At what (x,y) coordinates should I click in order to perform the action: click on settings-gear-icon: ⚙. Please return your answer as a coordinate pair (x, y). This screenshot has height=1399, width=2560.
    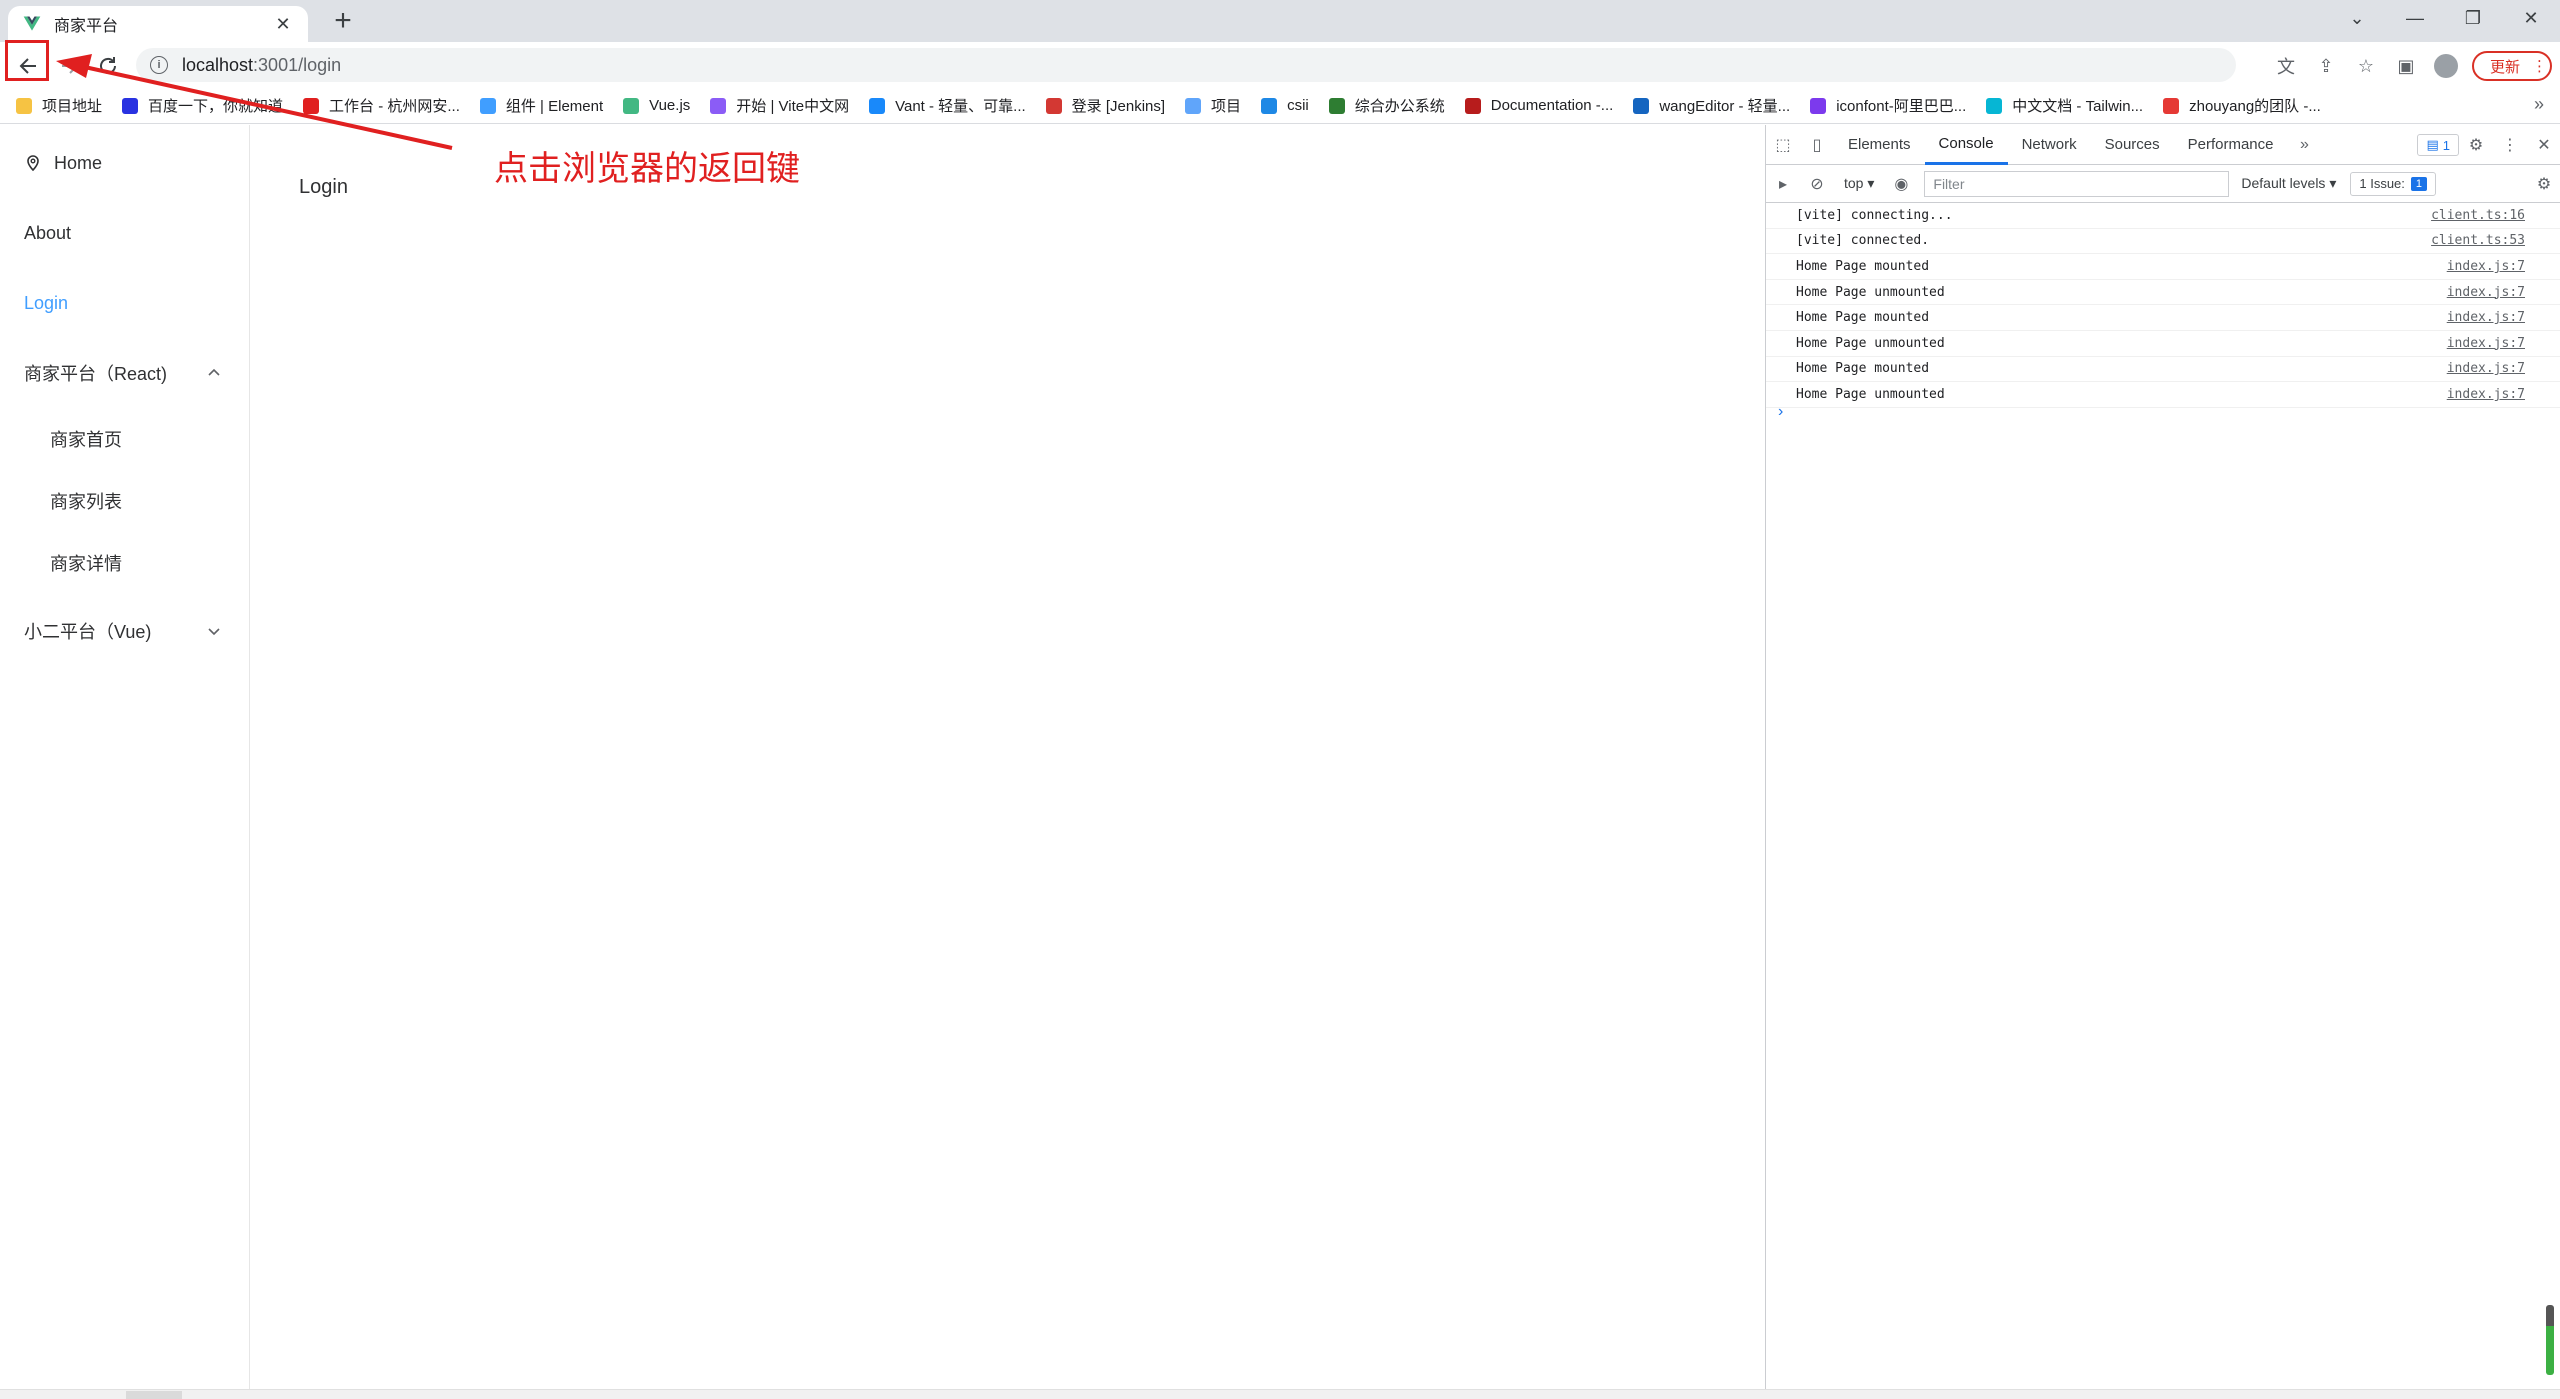
    Looking at the image, I should click on (2476, 145).